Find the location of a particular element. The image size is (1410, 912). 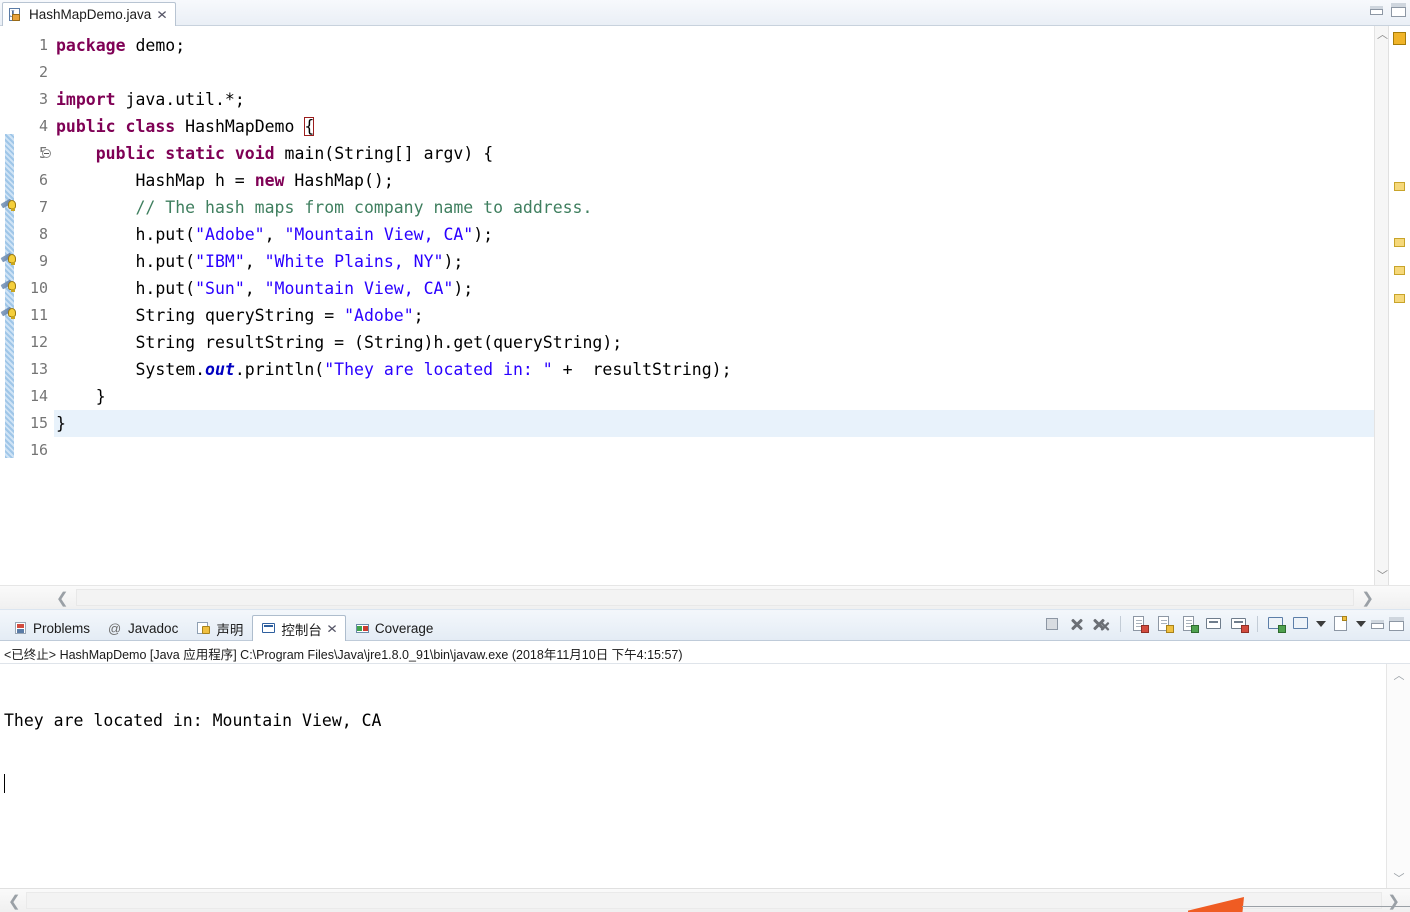

console-output-line: They are located in: Mountain View, CA is located at coordinates (193, 720).